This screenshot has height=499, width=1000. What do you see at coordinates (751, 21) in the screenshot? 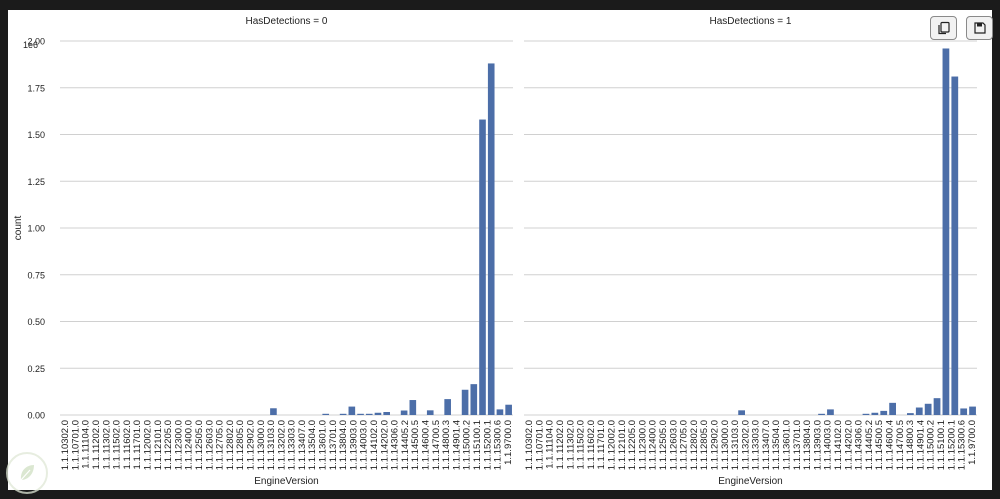
I see `facet-title: HasDetections = 1` at bounding box center [751, 21].